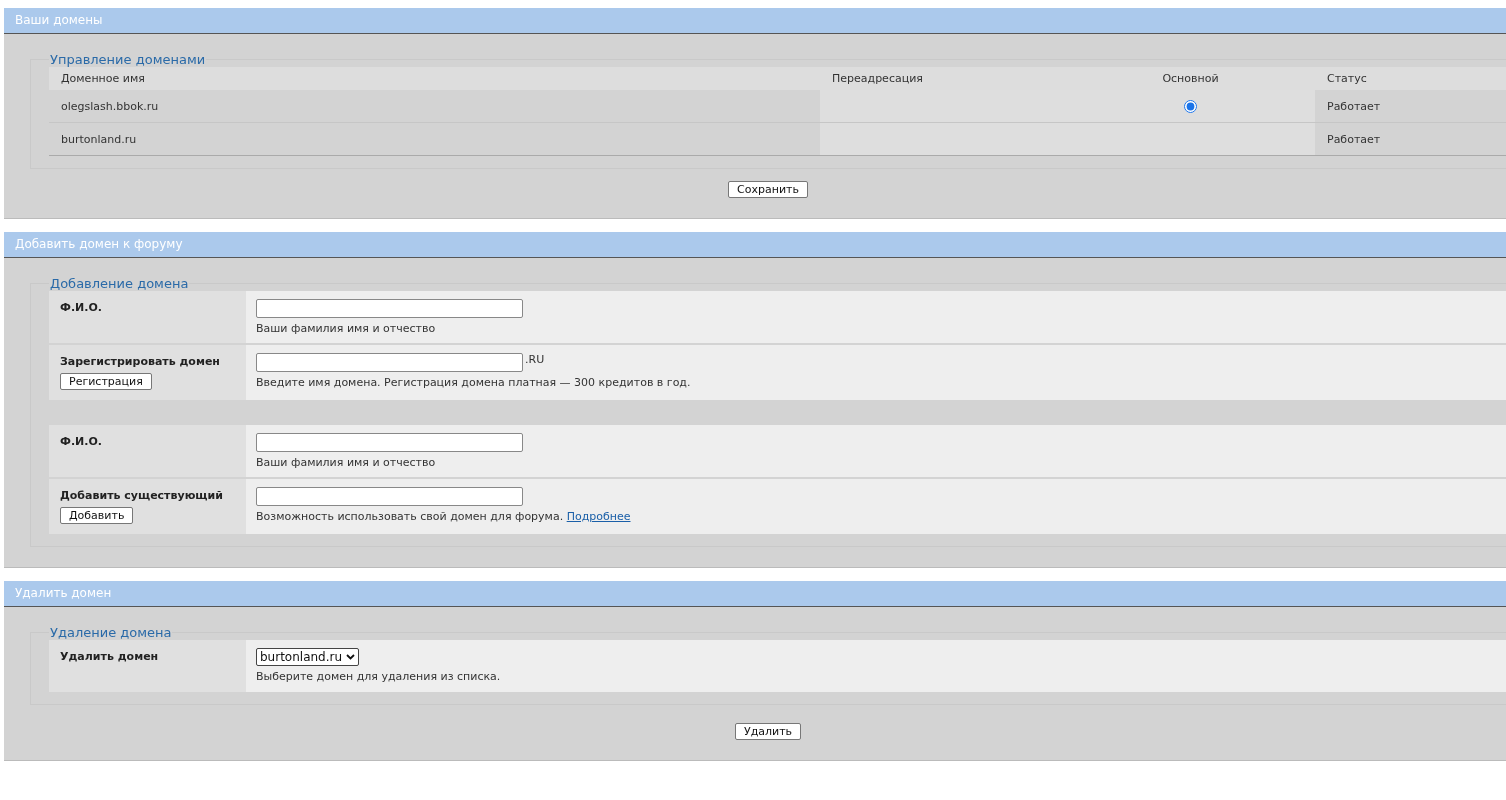  What do you see at coordinates (768, 731) in the screenshot?
I see `submit-button: Удалить` at bounding box center [768, 731].